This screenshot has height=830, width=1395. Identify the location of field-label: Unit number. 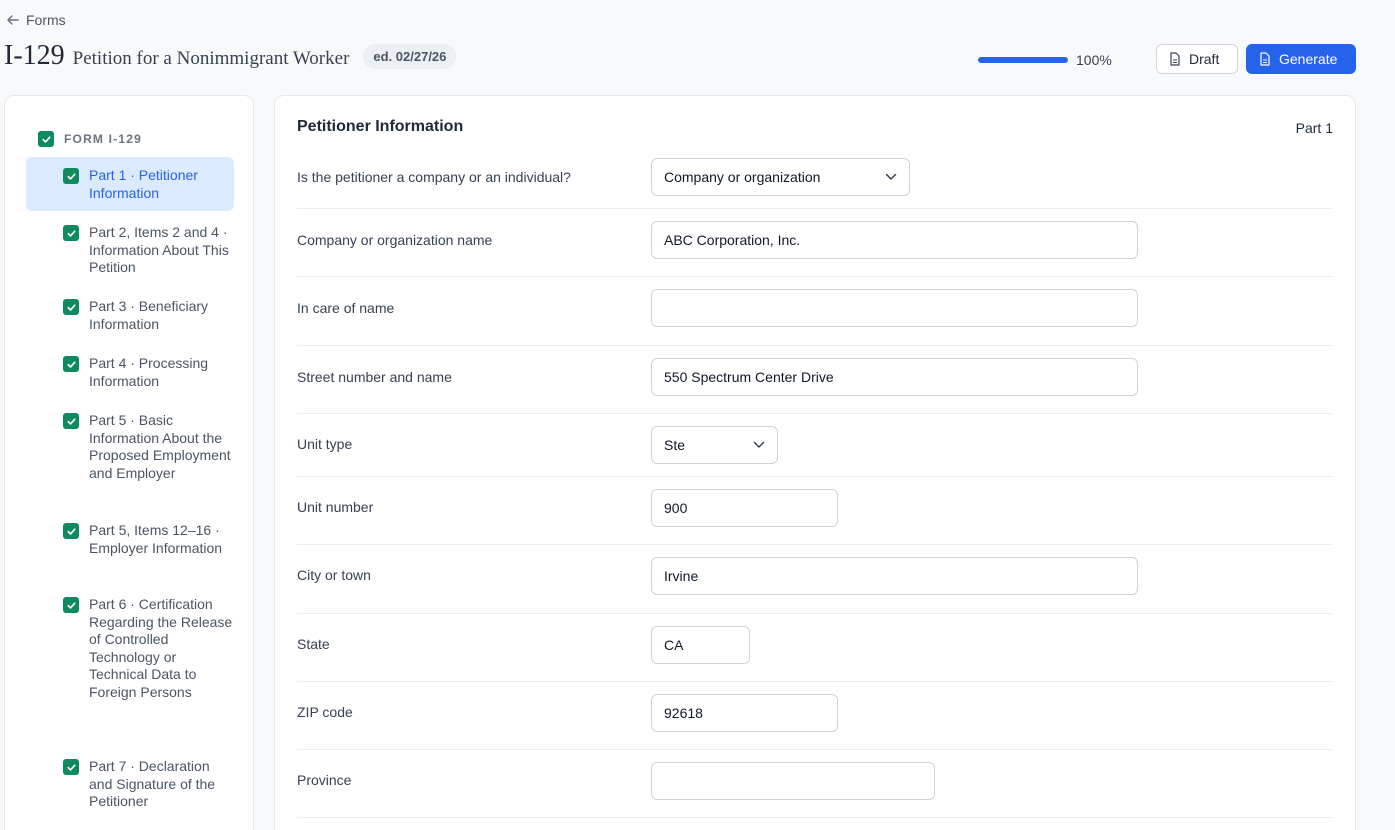
(335, 507).